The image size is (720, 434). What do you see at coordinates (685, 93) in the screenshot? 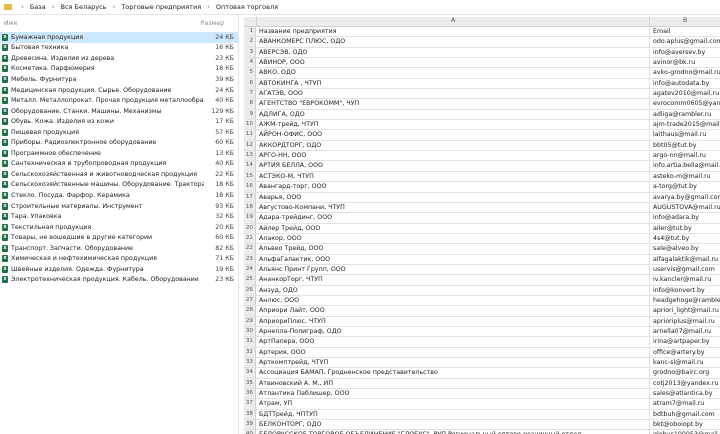
I see `cell-email: agatev2010@mail.ru` at bounding box center [685, 93].